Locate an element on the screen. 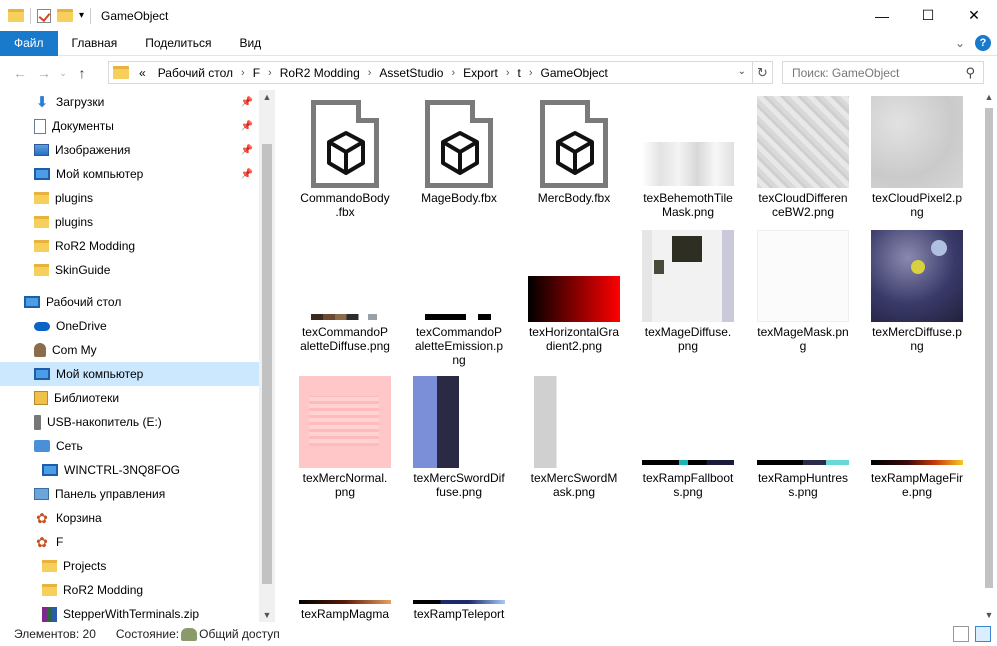  help-icon: ? is located at coordinates (983, 43).